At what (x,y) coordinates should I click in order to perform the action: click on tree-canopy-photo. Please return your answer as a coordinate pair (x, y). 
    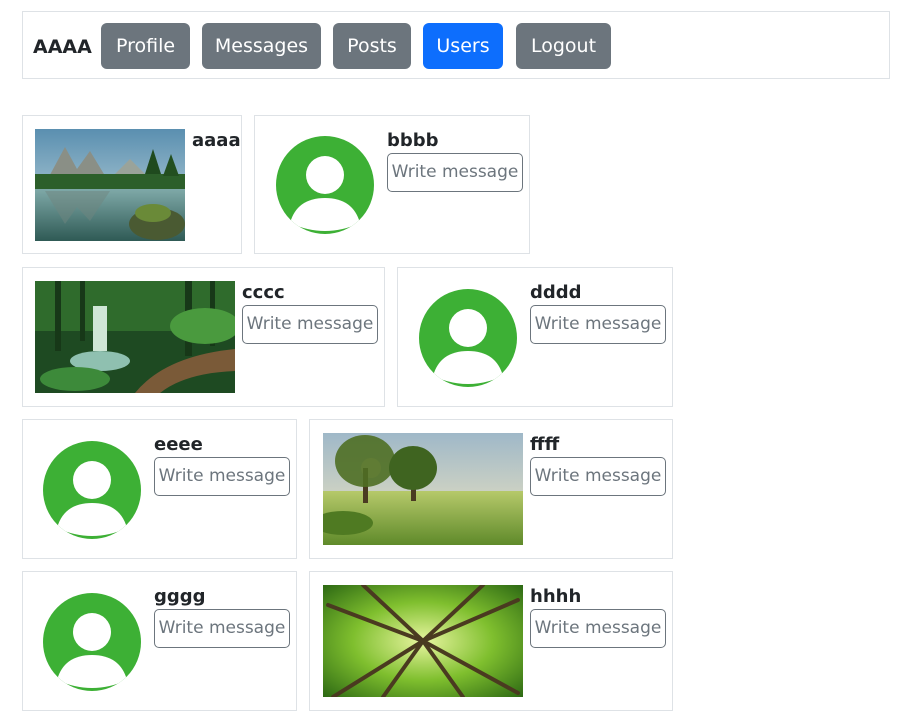
    Looking at the image, I should click on (423, 641).